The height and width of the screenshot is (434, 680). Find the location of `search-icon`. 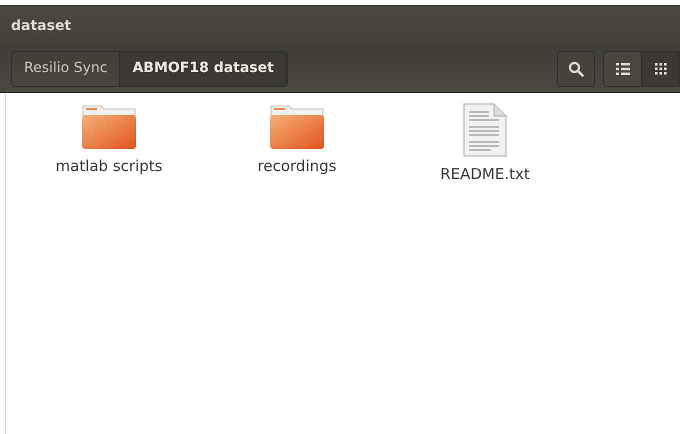

search-icon is located at coordinates (576, 68).